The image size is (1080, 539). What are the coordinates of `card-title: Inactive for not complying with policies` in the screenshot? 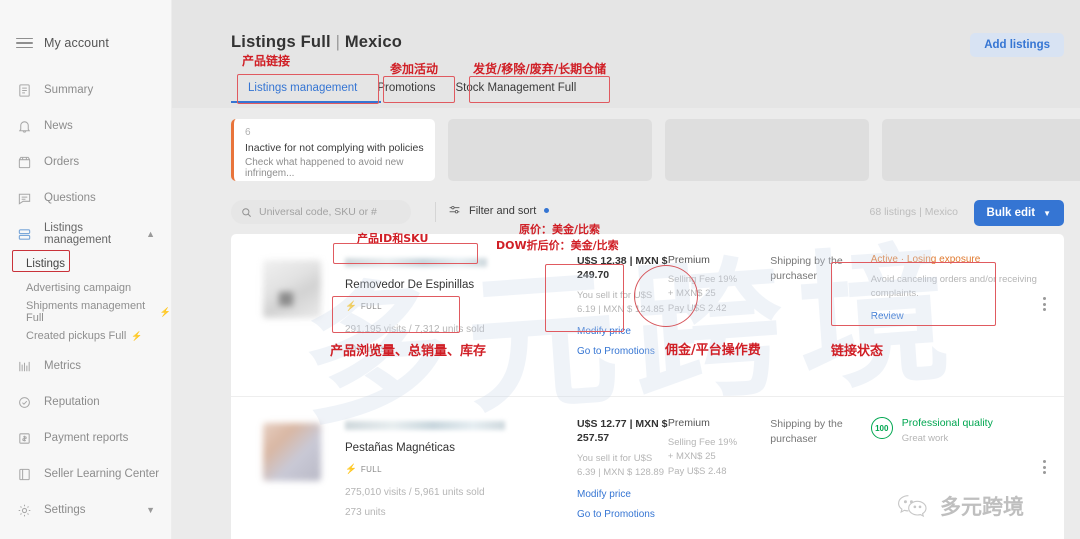 It's located at (334, 148).